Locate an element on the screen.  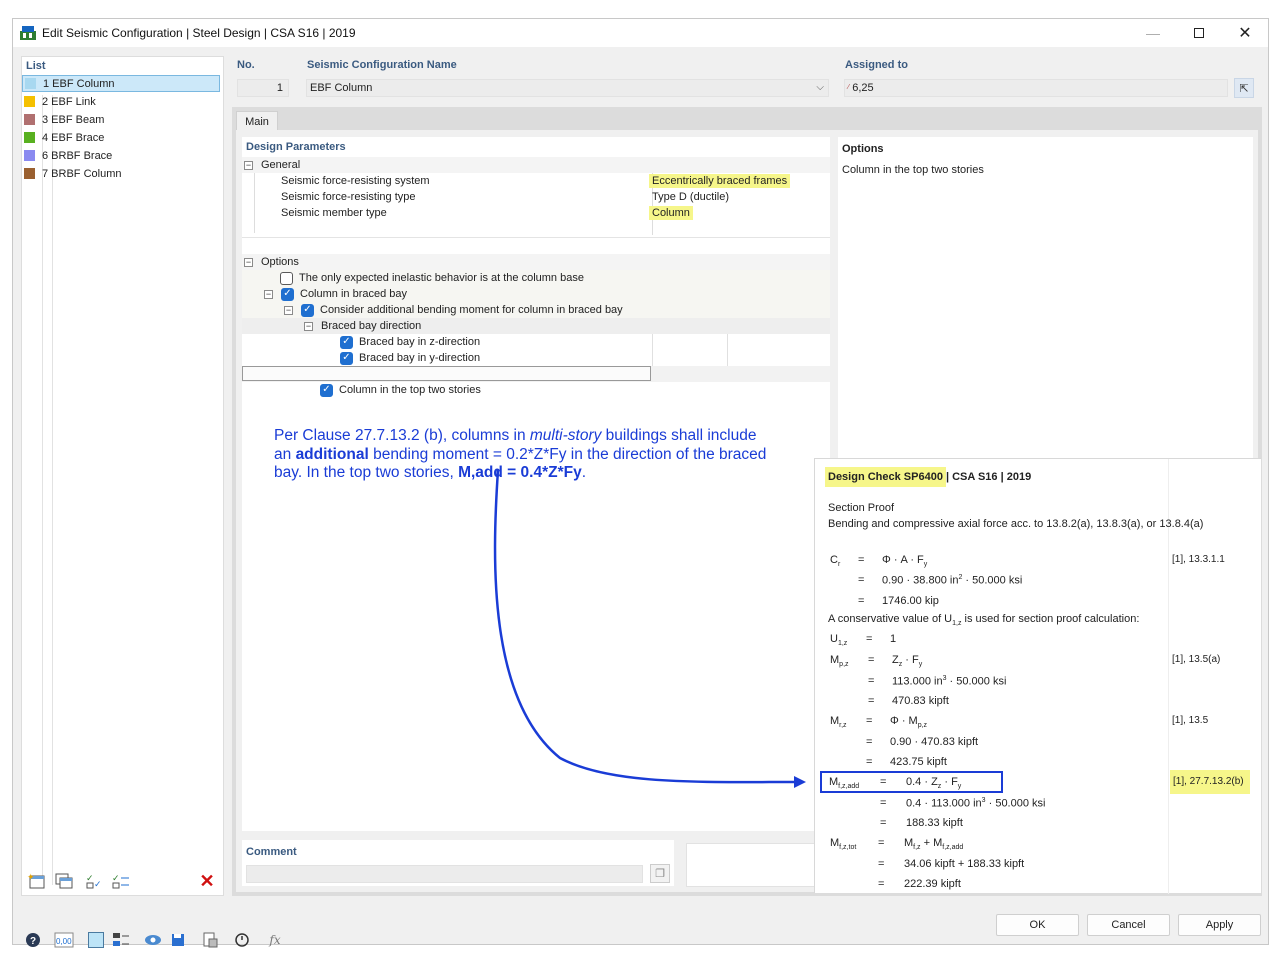
list-item: 7 BRBF Column is located at coordinates (121, 173).